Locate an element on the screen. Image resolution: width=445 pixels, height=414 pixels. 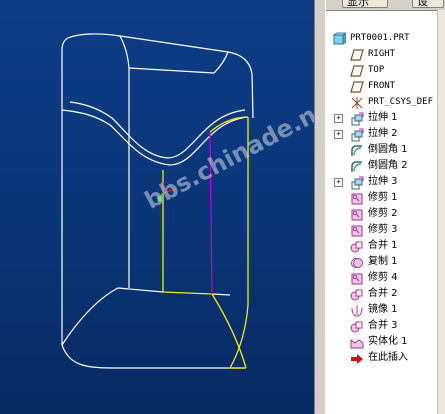
tree-item-label: 拉伸 1 is located at coordinates (383, 117).